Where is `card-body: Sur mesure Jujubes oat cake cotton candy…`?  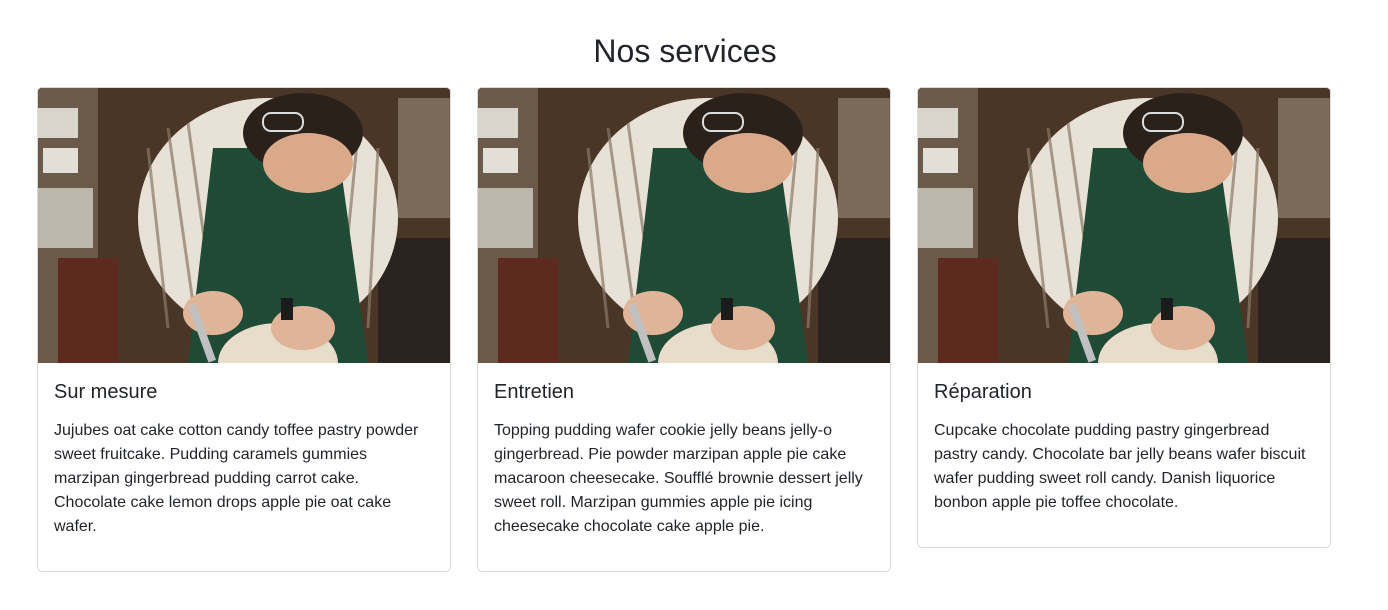 card-body: Sur mesure Jujubes oat cake cotton candy… is located at coordinates (244, 459).